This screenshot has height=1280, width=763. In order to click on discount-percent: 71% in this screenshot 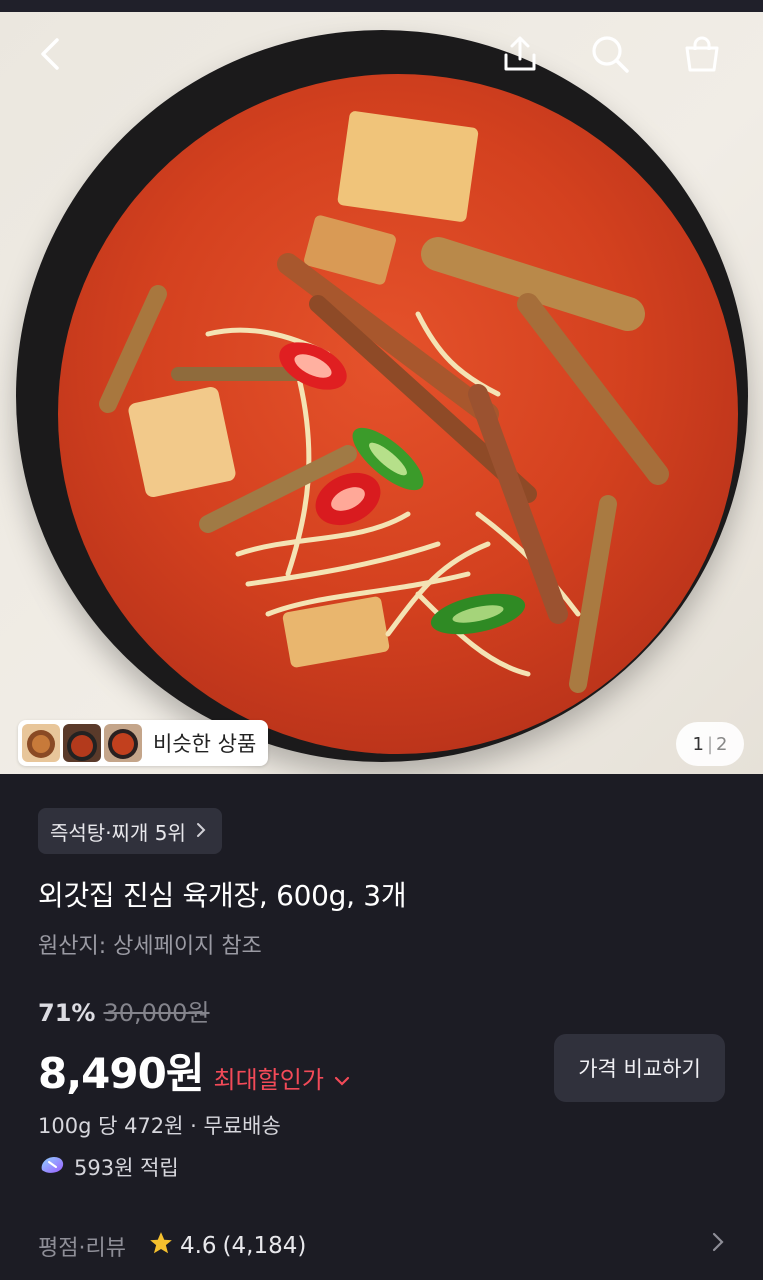, I will do `click(67, 1013)`.